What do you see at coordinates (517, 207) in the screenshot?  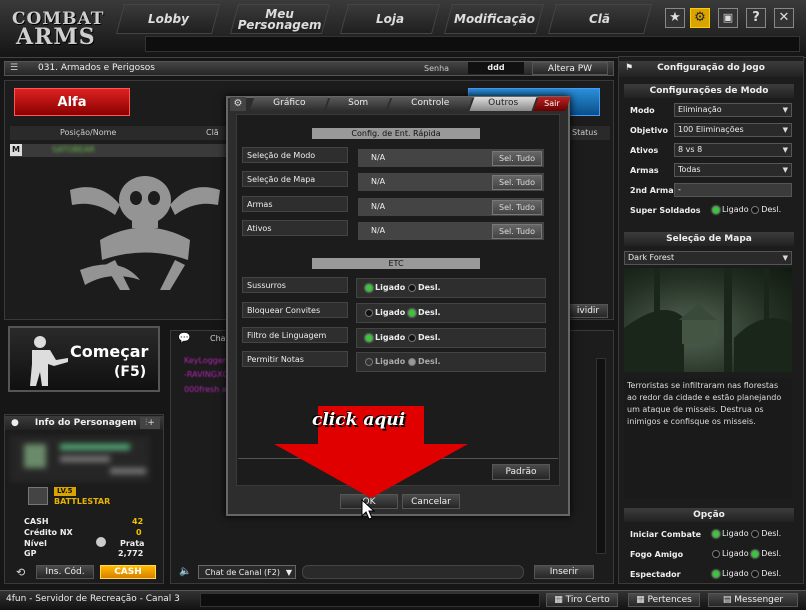 I see `sel-tudo-armas-button: Sel. Tudo` at bounding box center [517, 207].